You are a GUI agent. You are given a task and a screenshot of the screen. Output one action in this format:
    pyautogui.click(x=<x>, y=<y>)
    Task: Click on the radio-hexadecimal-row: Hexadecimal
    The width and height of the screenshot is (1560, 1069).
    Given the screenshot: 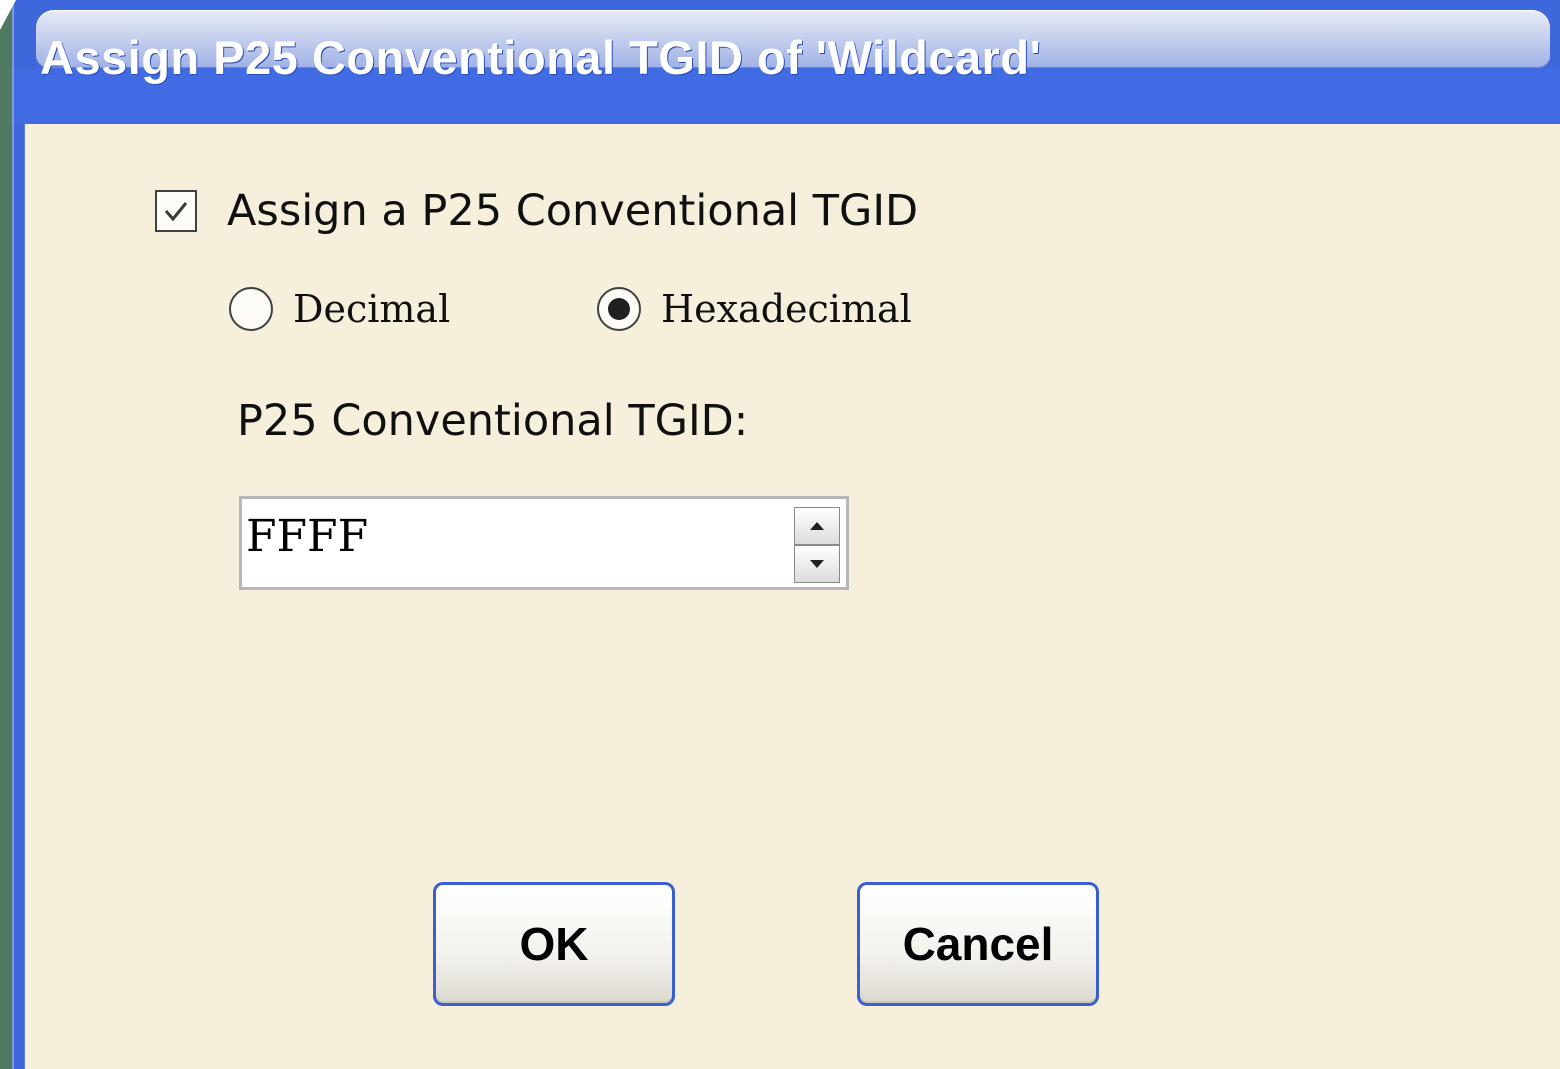 What is the action you would take?
    pyautogui.click(x=754, y=309)
    